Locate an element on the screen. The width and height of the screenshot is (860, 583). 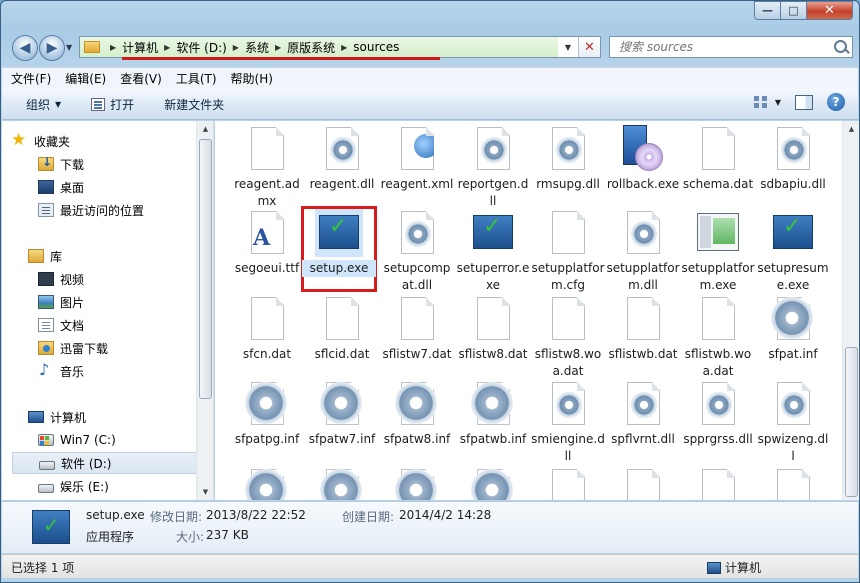
help-icon: ? is located at coordinates (836, 102).